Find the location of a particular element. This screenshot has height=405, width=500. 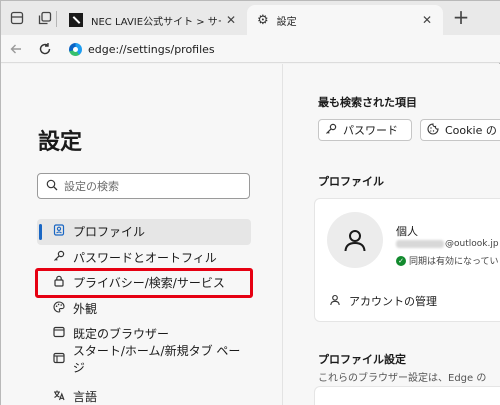

chip-passwords: パスワード is located at coordinates (365, 130).